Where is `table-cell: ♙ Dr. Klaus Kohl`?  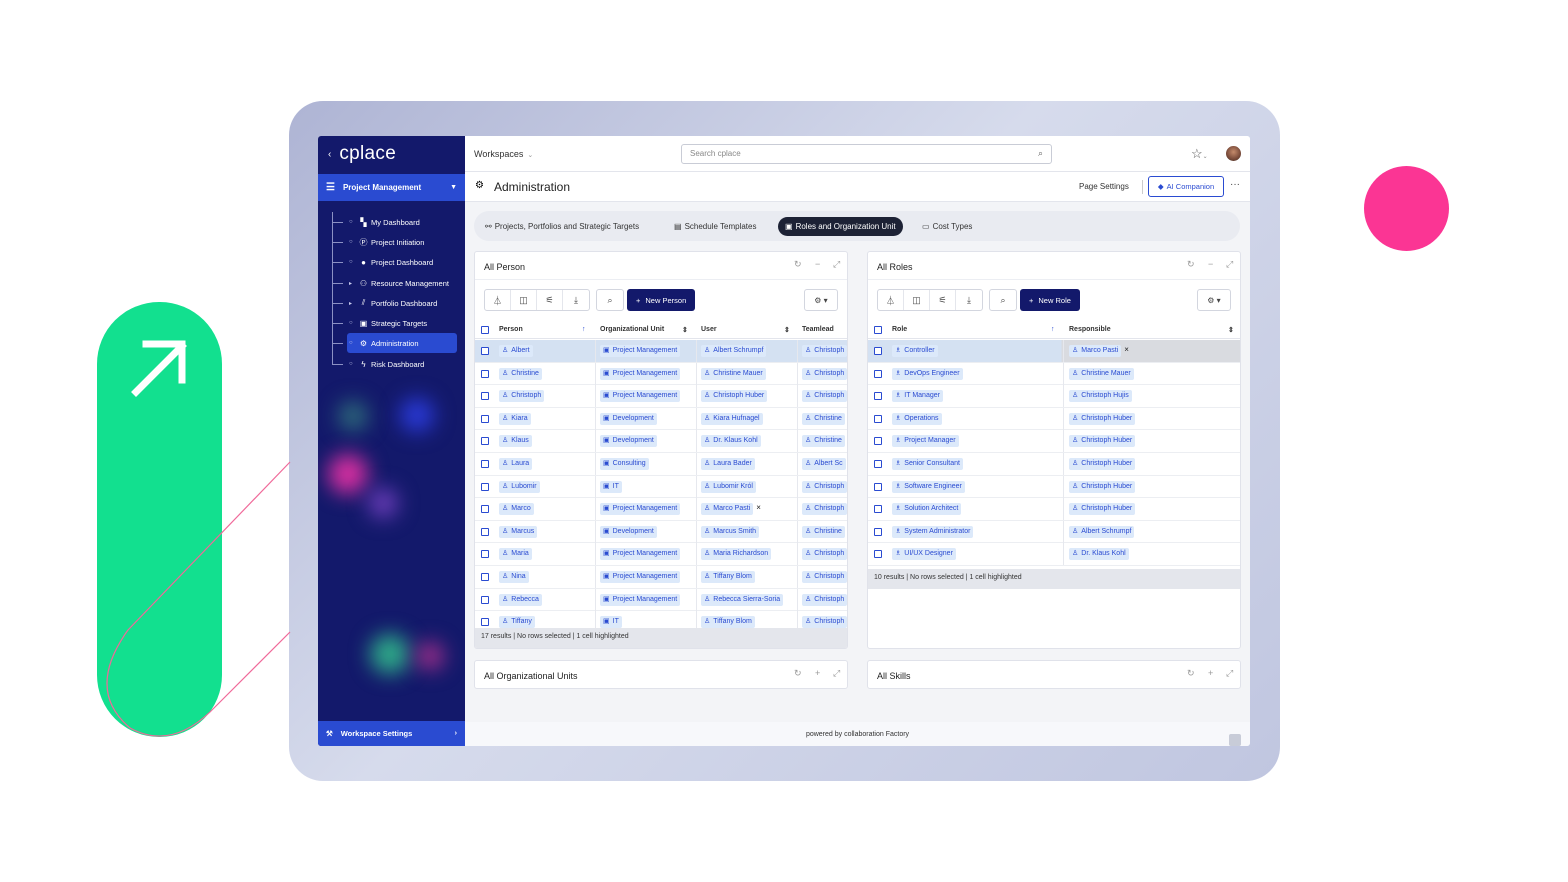
table-cell: ♙ Dr. Klaus Kohl is located at coordinates (1149, 554).